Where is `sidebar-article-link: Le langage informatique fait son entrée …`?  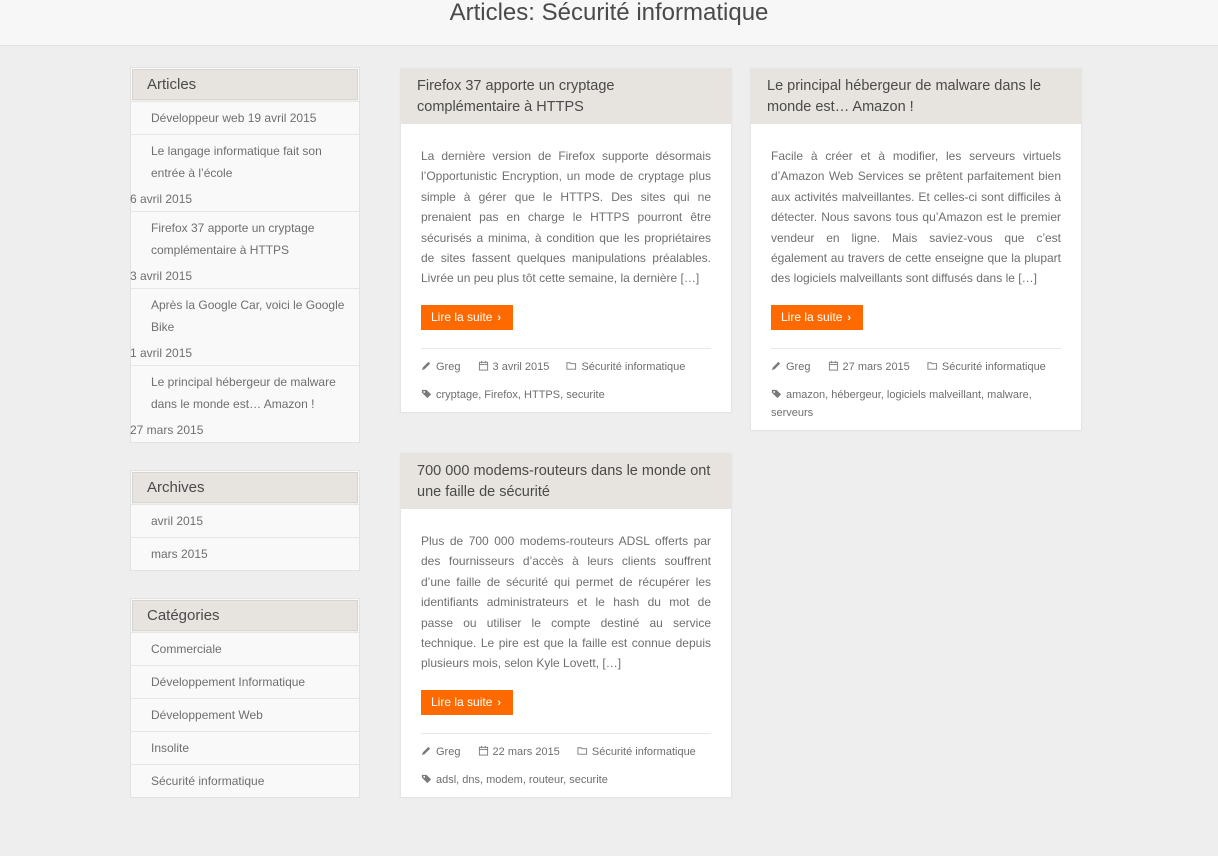 sidebar-article-link: Le langage informatique fait son entrée … is located at coordinates (245, 161).